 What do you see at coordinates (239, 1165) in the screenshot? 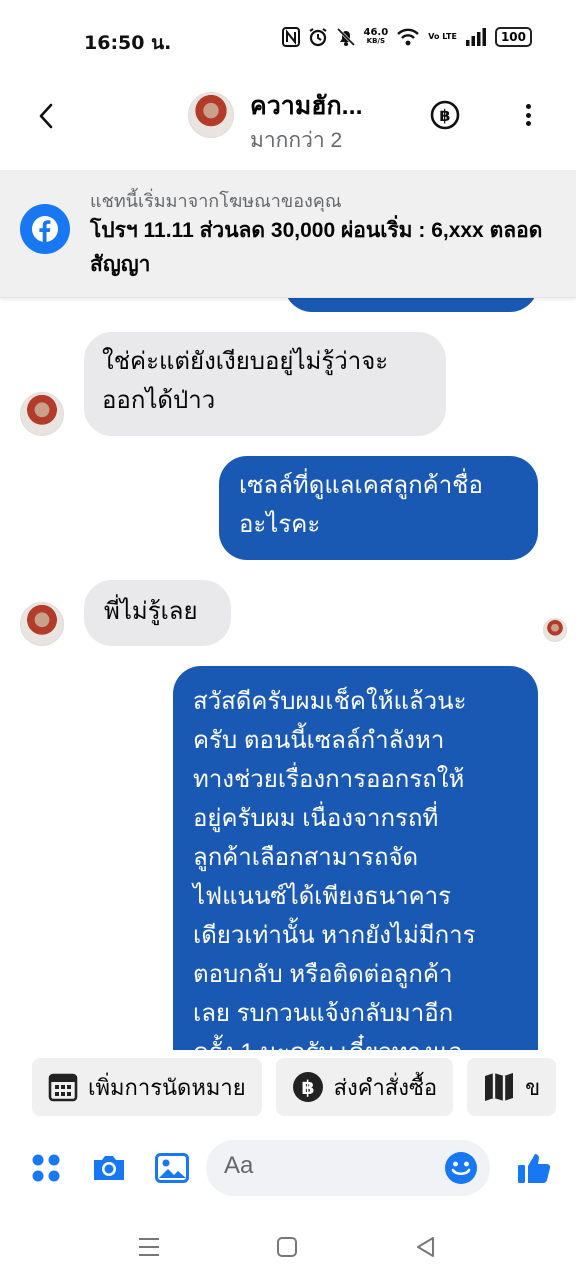
I see `message-input-placeholder: Aa` at bounding box center [239, 1165].